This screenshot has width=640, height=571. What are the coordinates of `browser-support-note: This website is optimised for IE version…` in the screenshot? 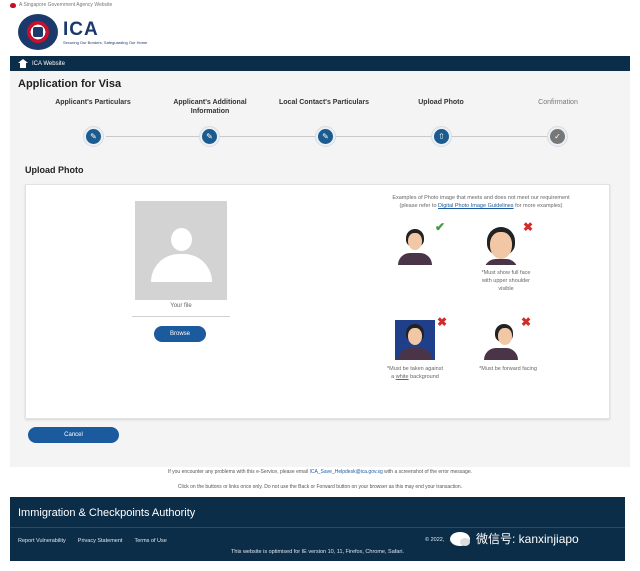 It's located at (317, 552).